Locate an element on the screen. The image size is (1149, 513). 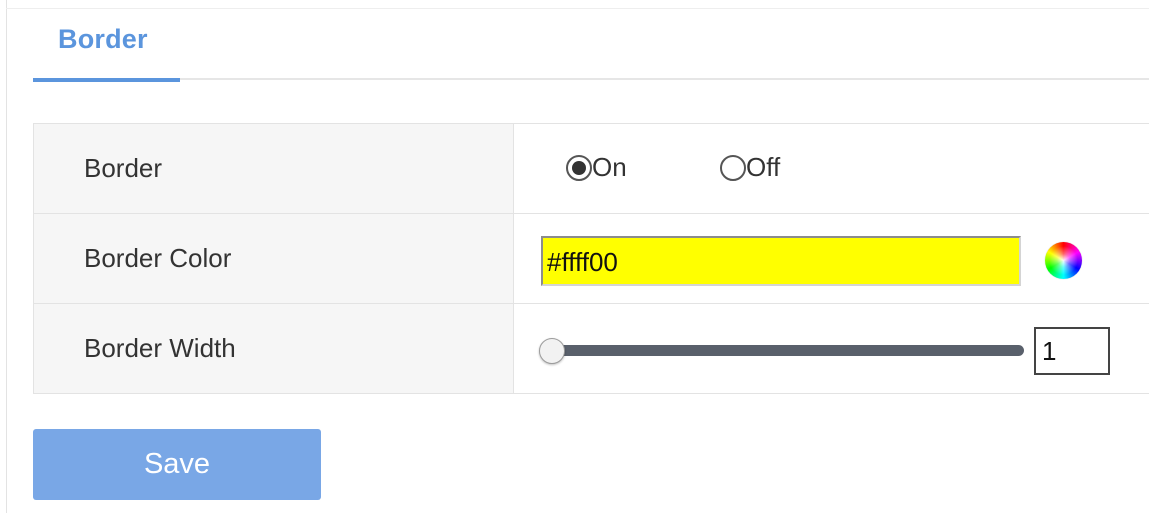
save-button: Save is located at coordinates (177, 464).